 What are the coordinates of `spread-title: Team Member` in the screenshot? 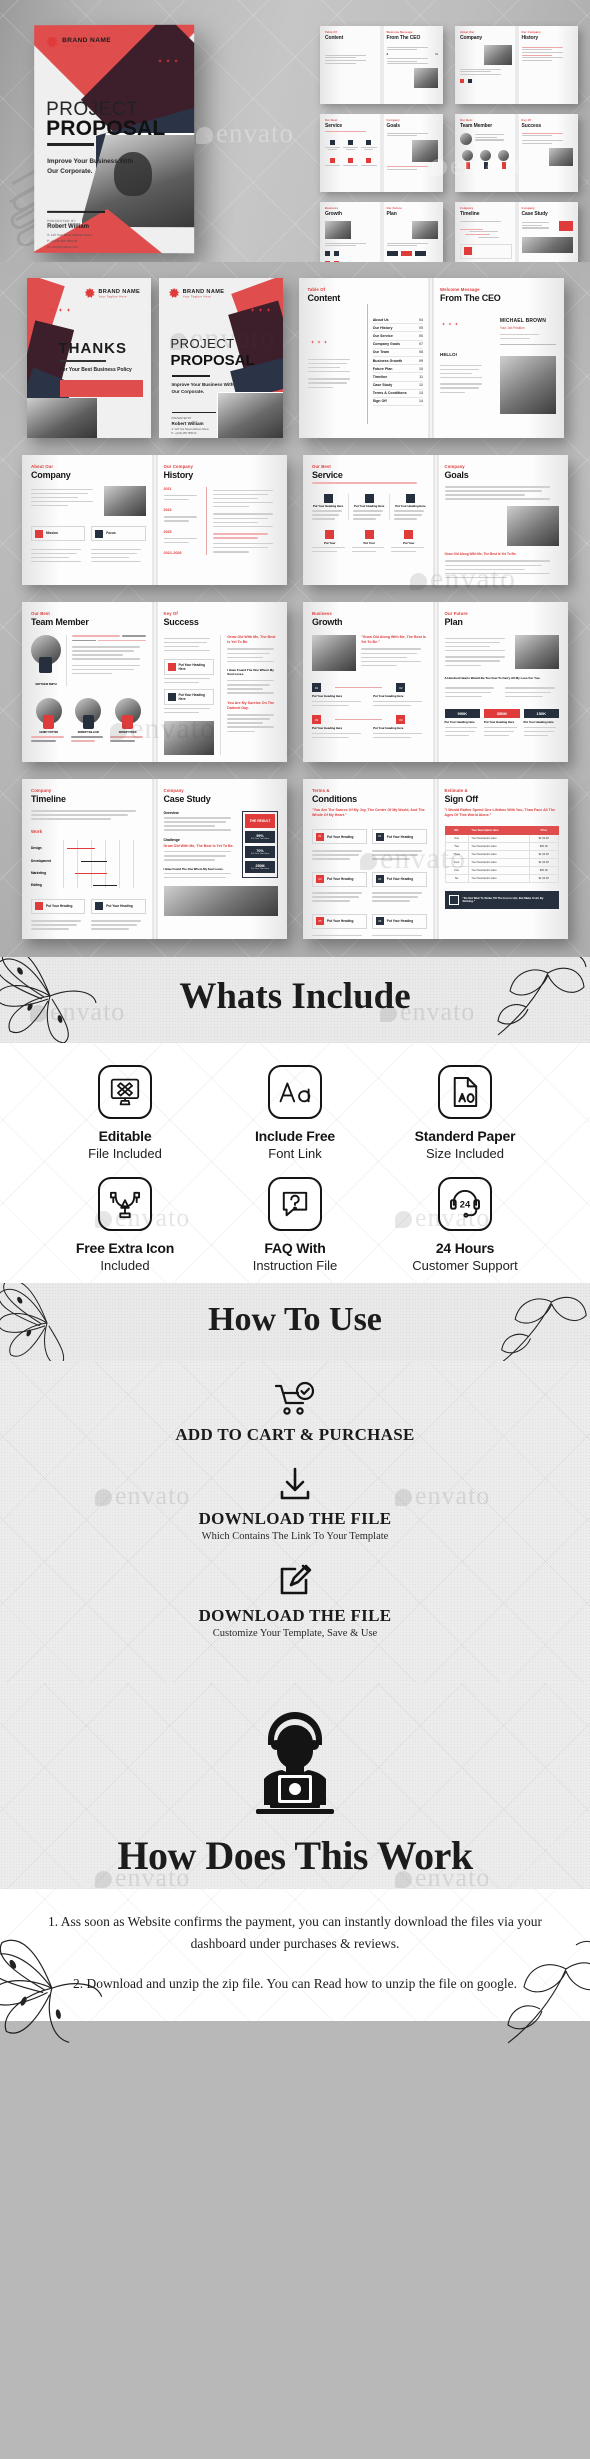 It's located at (60, 622).